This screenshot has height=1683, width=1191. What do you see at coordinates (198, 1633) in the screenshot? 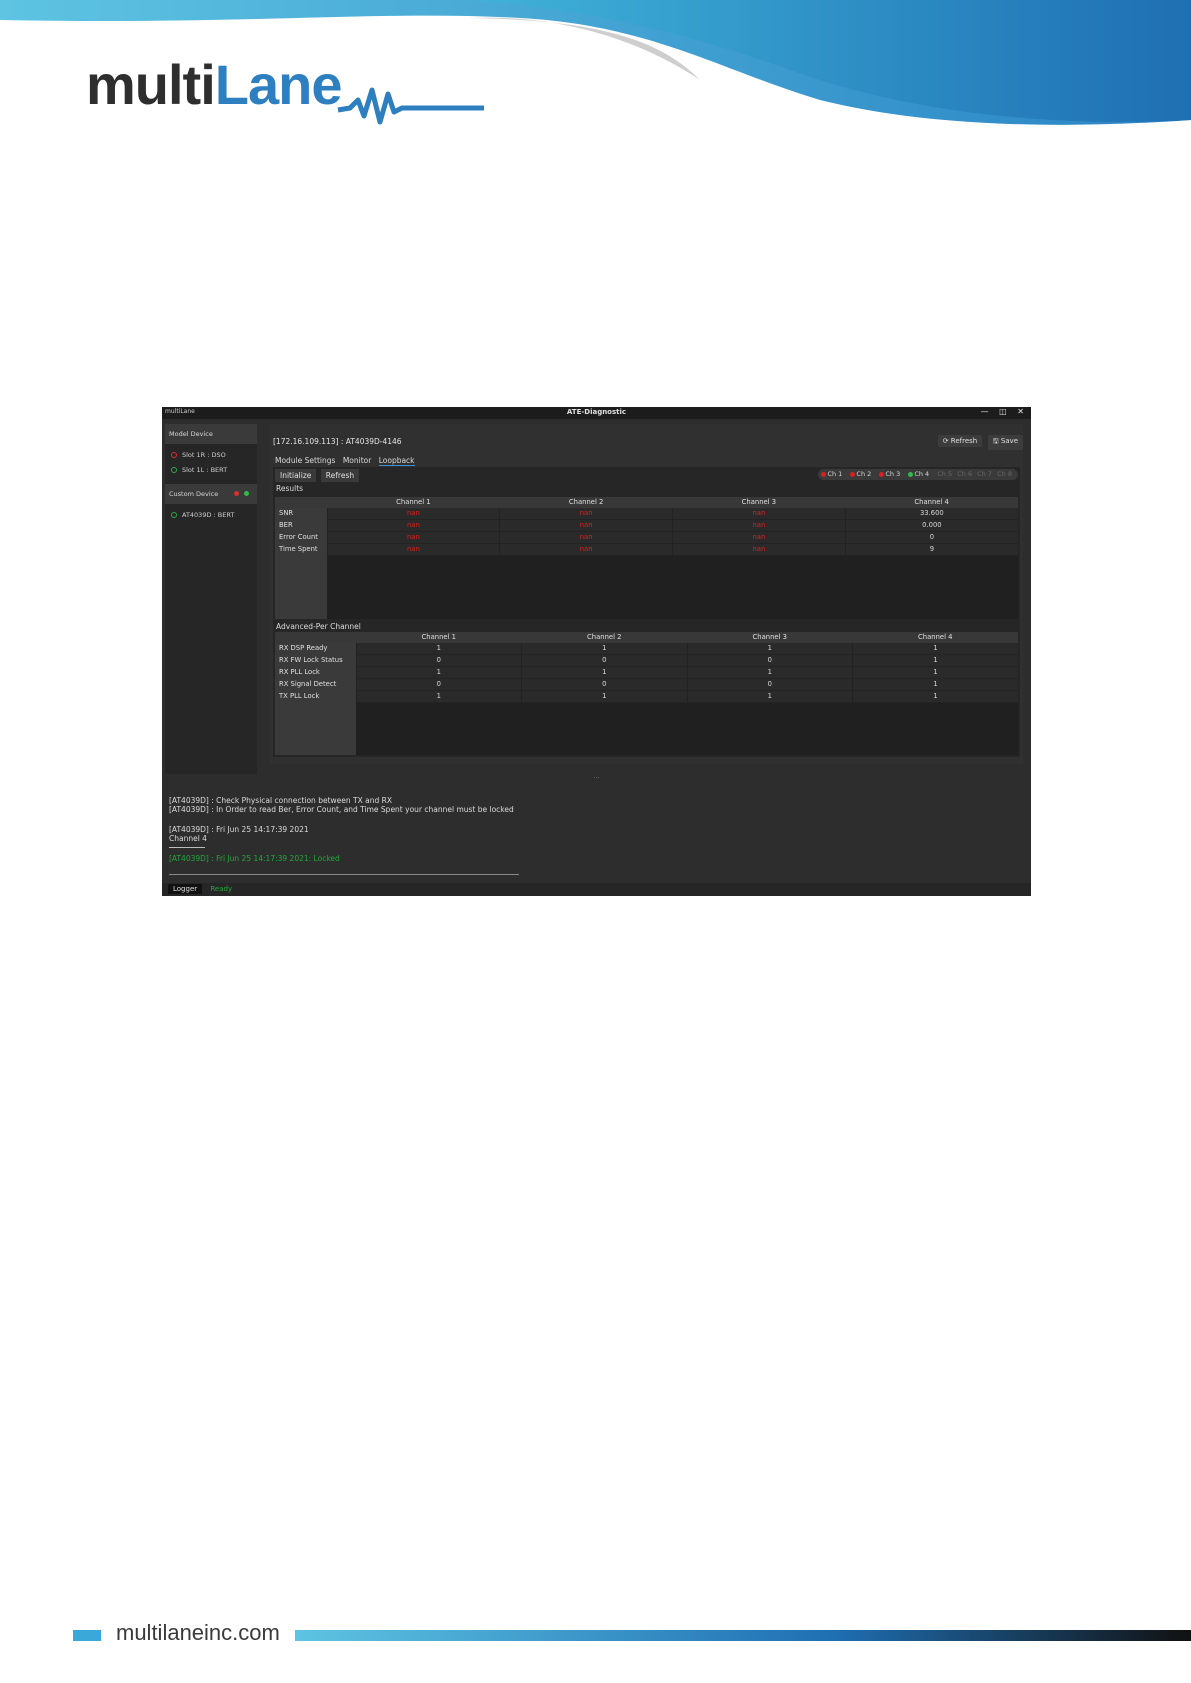
I see `website-url: multilaneinc.com` at bounding box center [198, 1633].